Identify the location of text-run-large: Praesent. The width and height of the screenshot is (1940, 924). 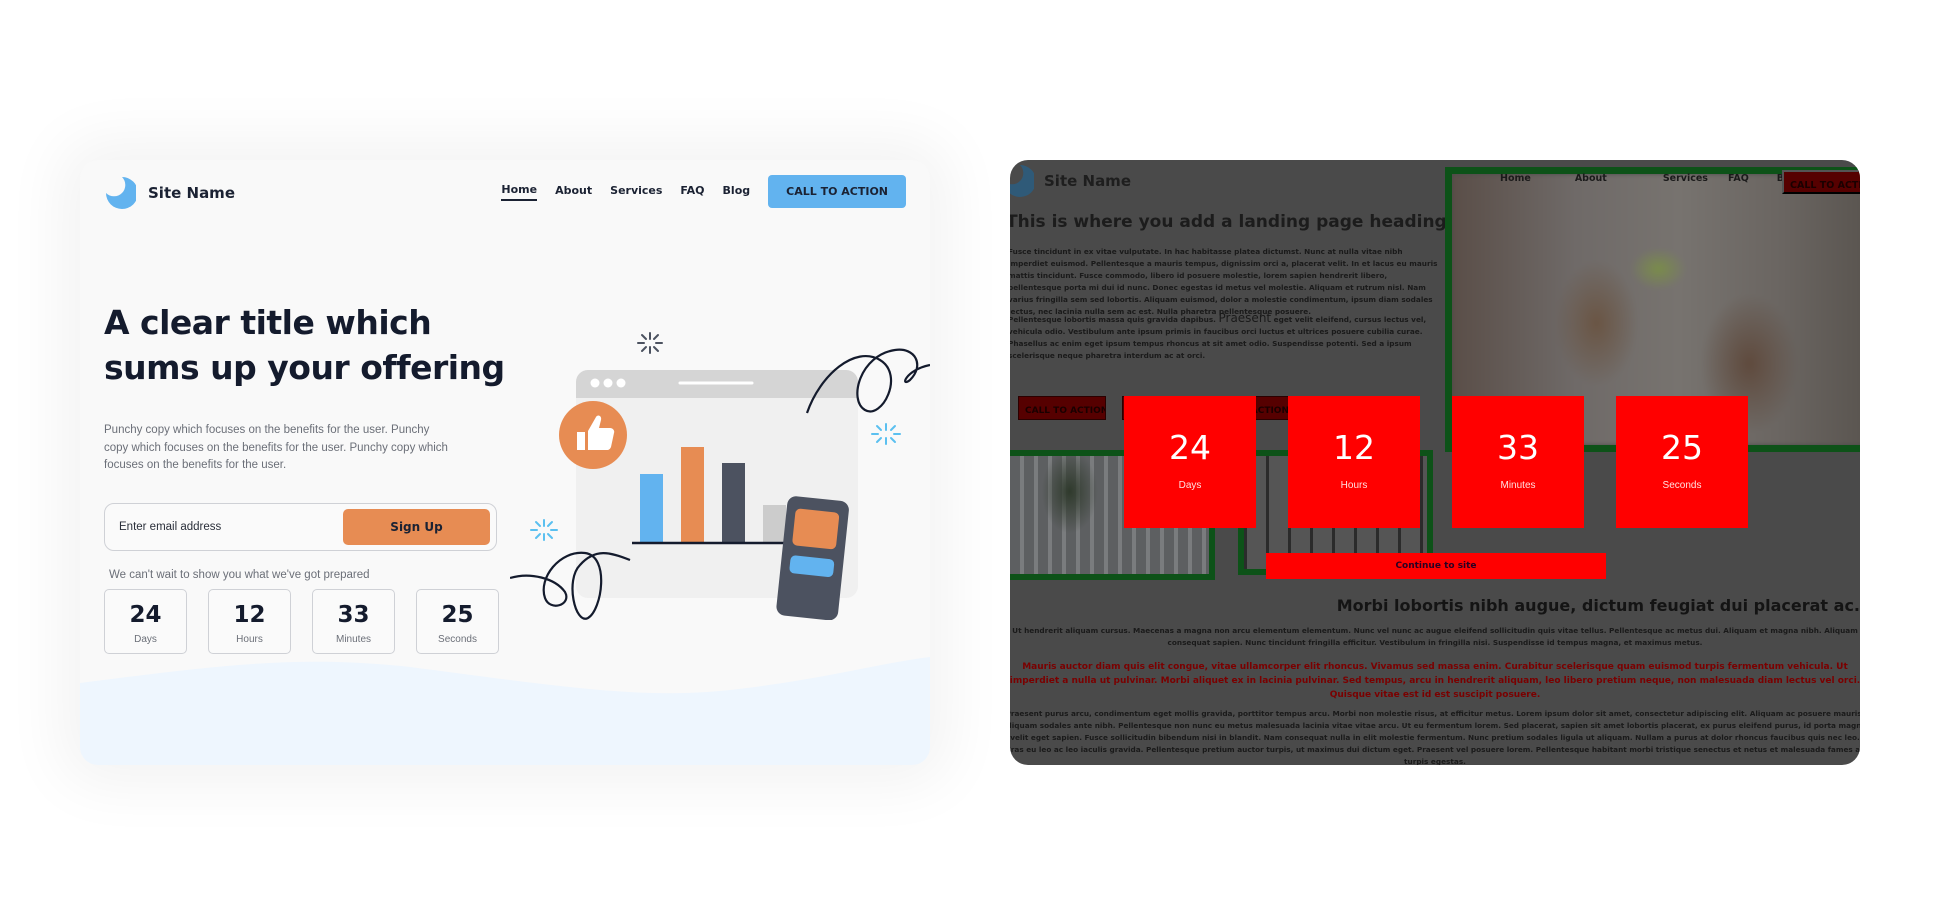
(1245, 318).